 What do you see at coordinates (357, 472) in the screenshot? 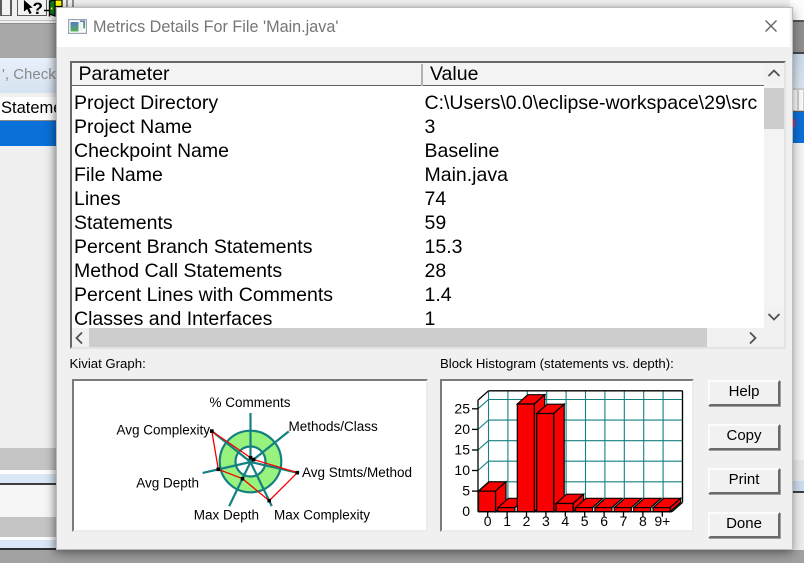
I see `svg-text: Avg Stmts/Method` at bounding box center [357, 472].